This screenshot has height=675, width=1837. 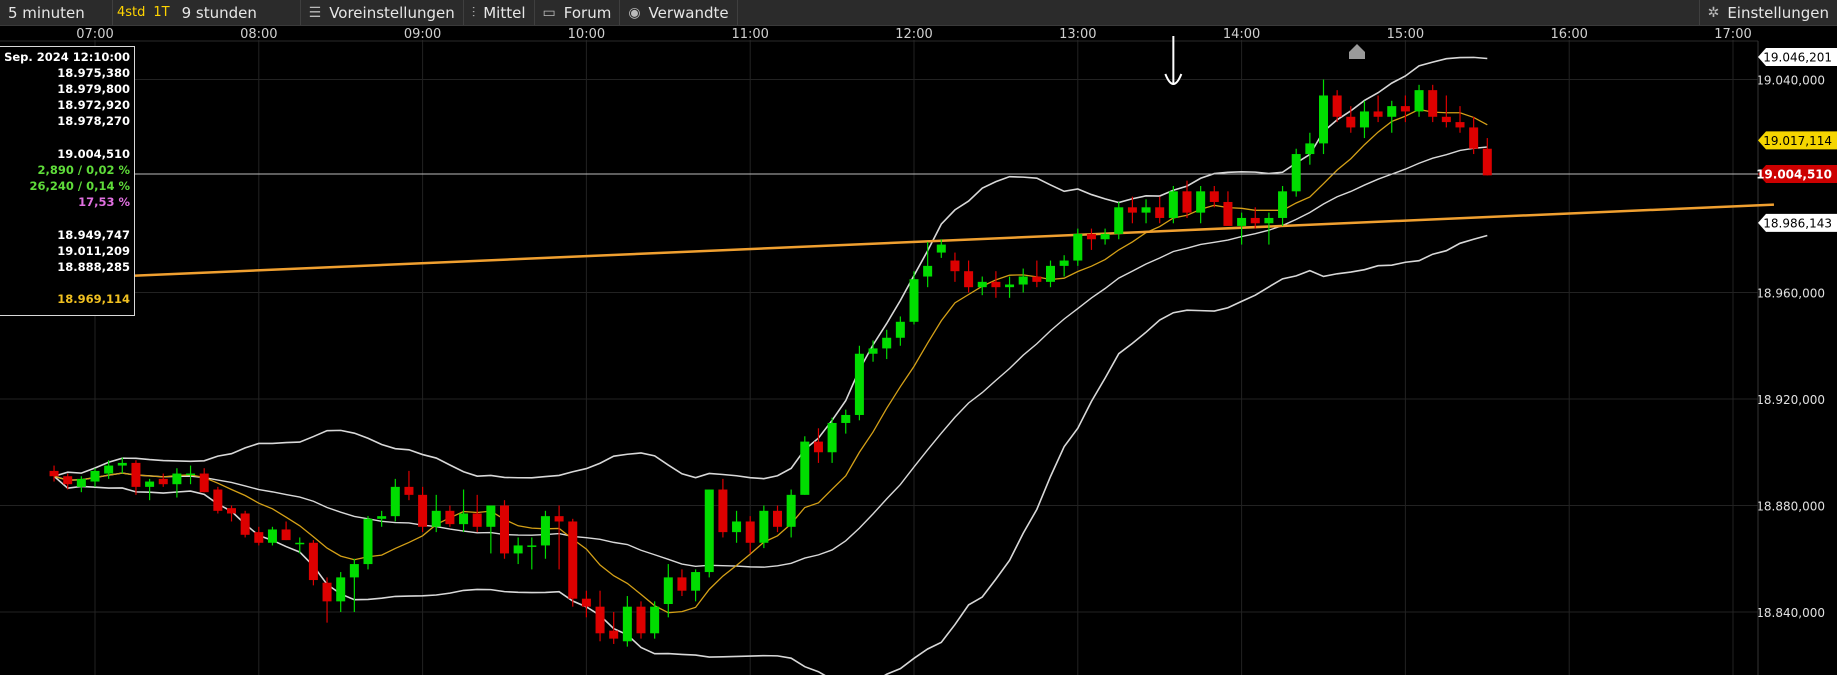 I want to click on related-button: ◉ Verwandte, so click(x=679, y=12).